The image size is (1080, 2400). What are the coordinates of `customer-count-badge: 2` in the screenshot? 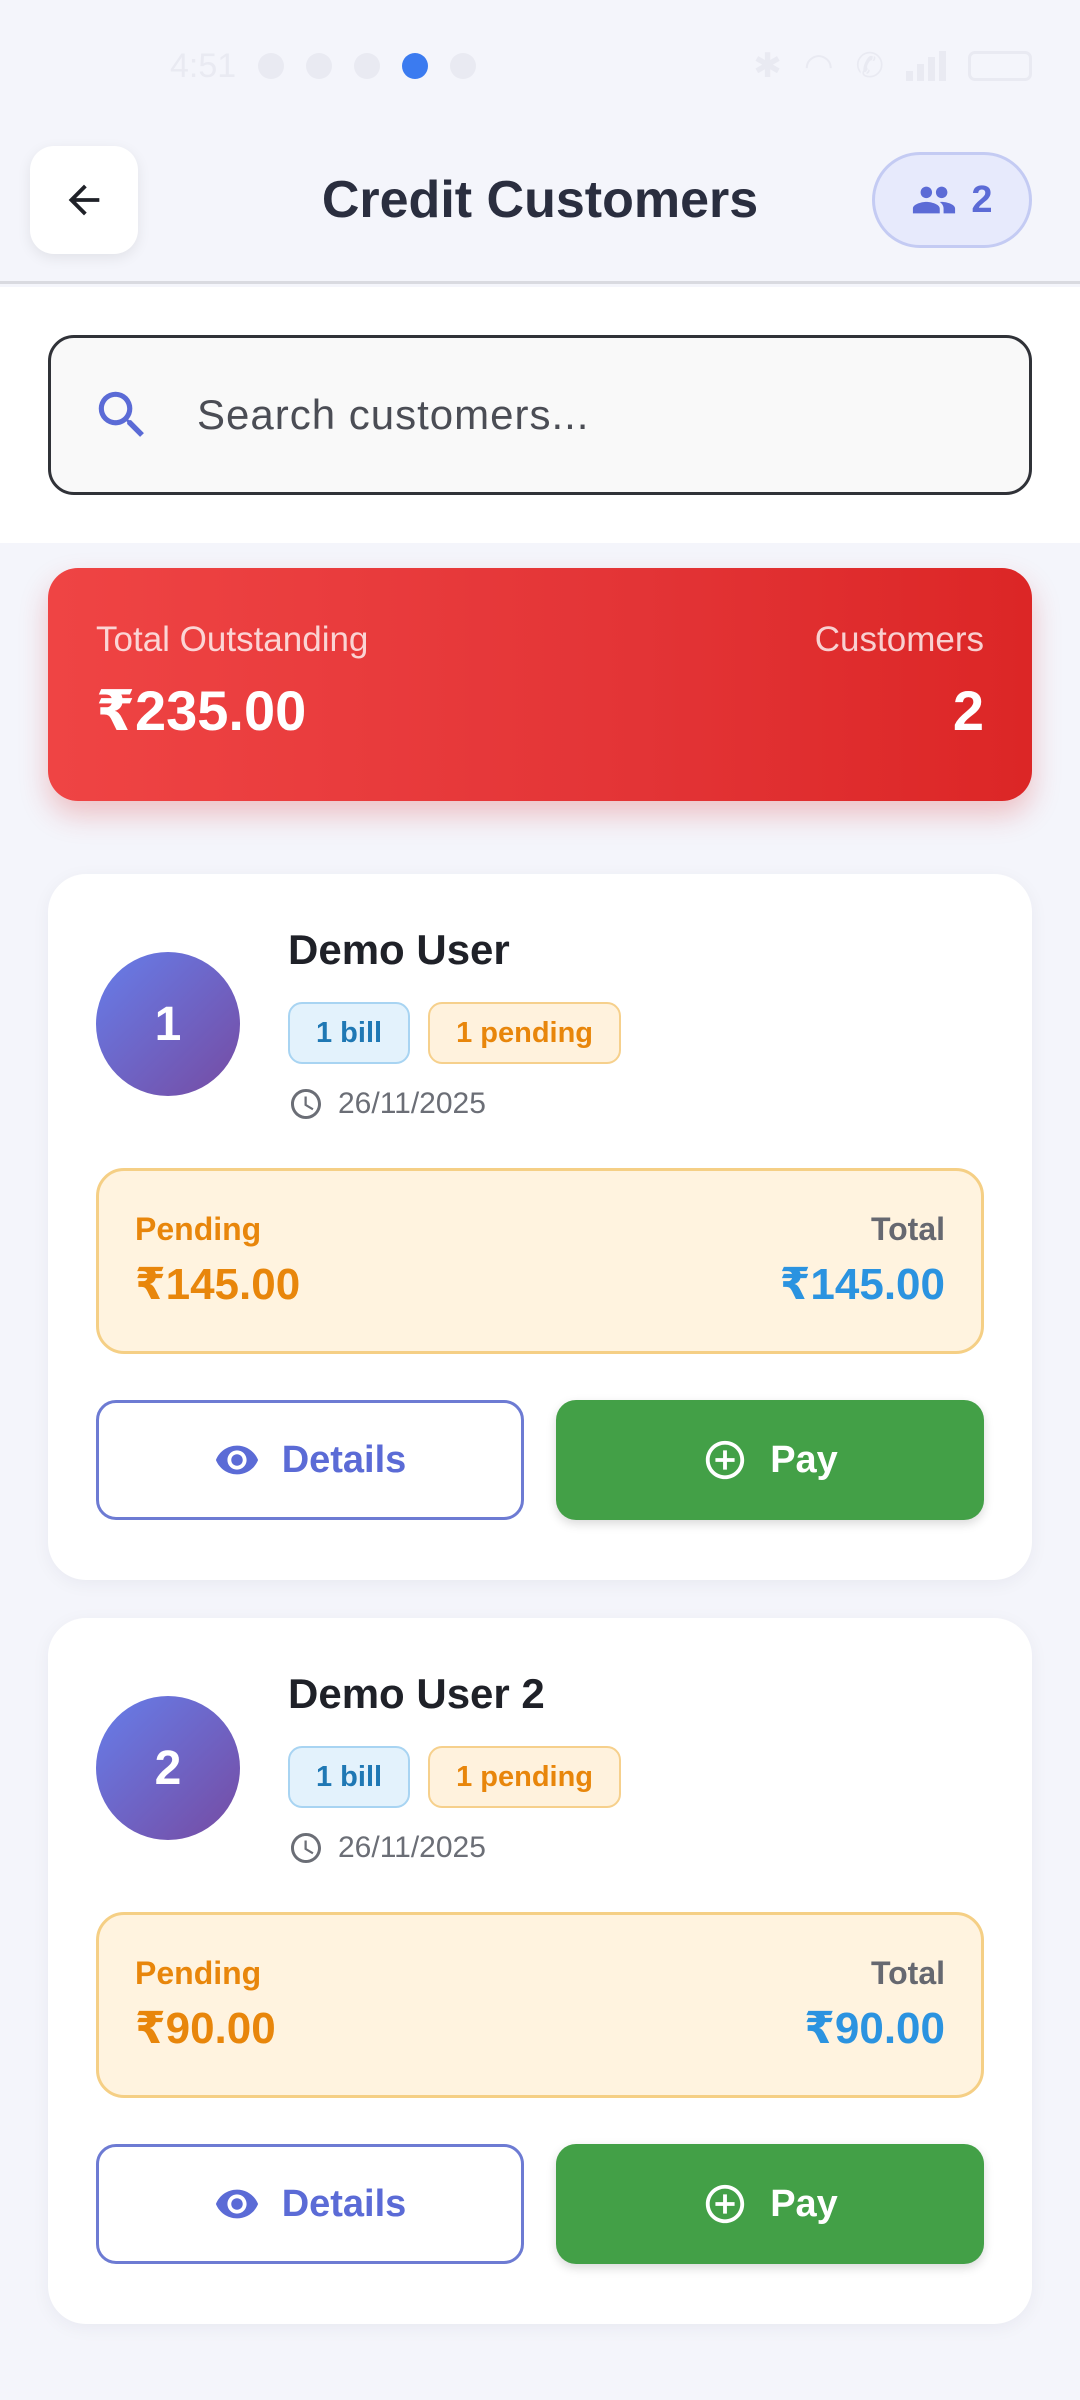 It's located at (952, 200).